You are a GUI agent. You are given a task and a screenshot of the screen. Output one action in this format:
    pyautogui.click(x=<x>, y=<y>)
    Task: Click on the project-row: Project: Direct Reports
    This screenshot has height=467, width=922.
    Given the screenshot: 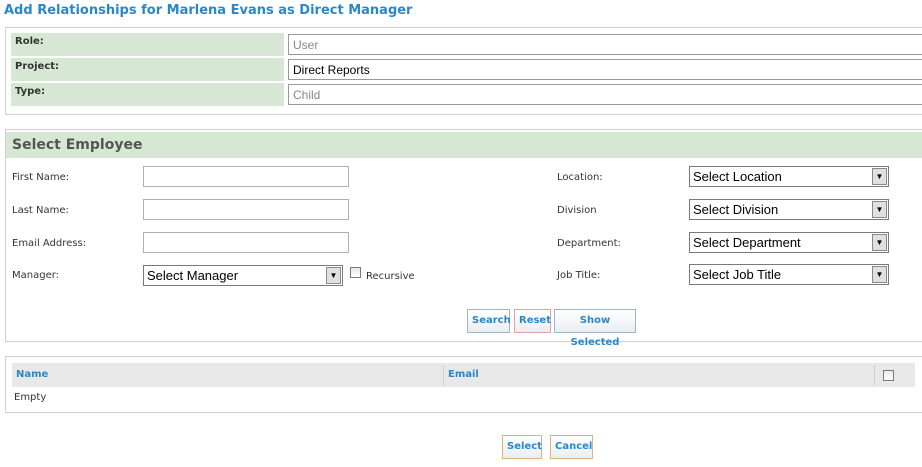 What is the action you would take?
    pyautogui.click(x=466, y=69)
    